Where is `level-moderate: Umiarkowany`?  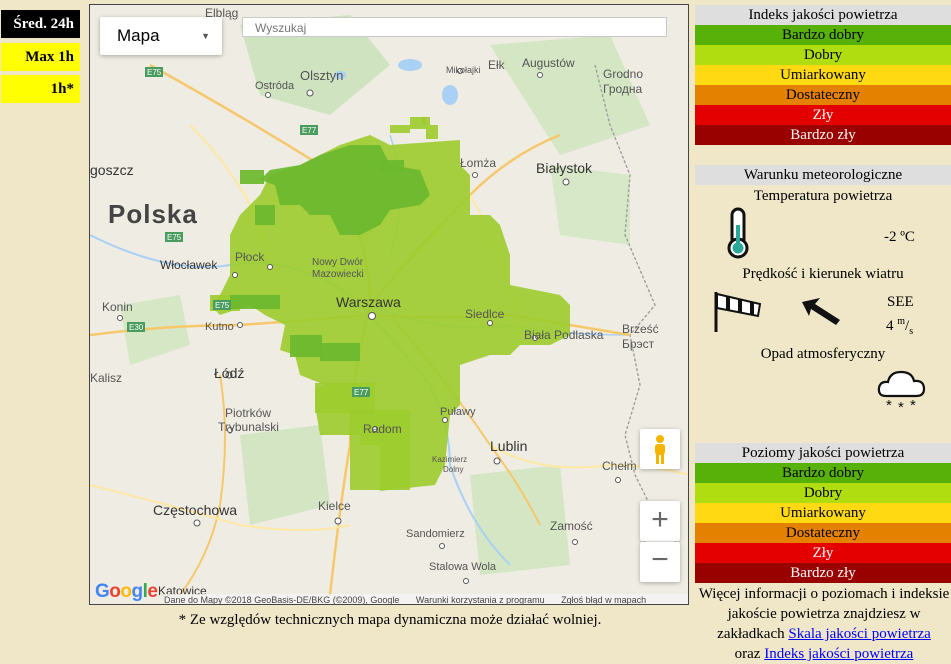
level-moderate: Umiarkowany is located at coordinates (823, 513).